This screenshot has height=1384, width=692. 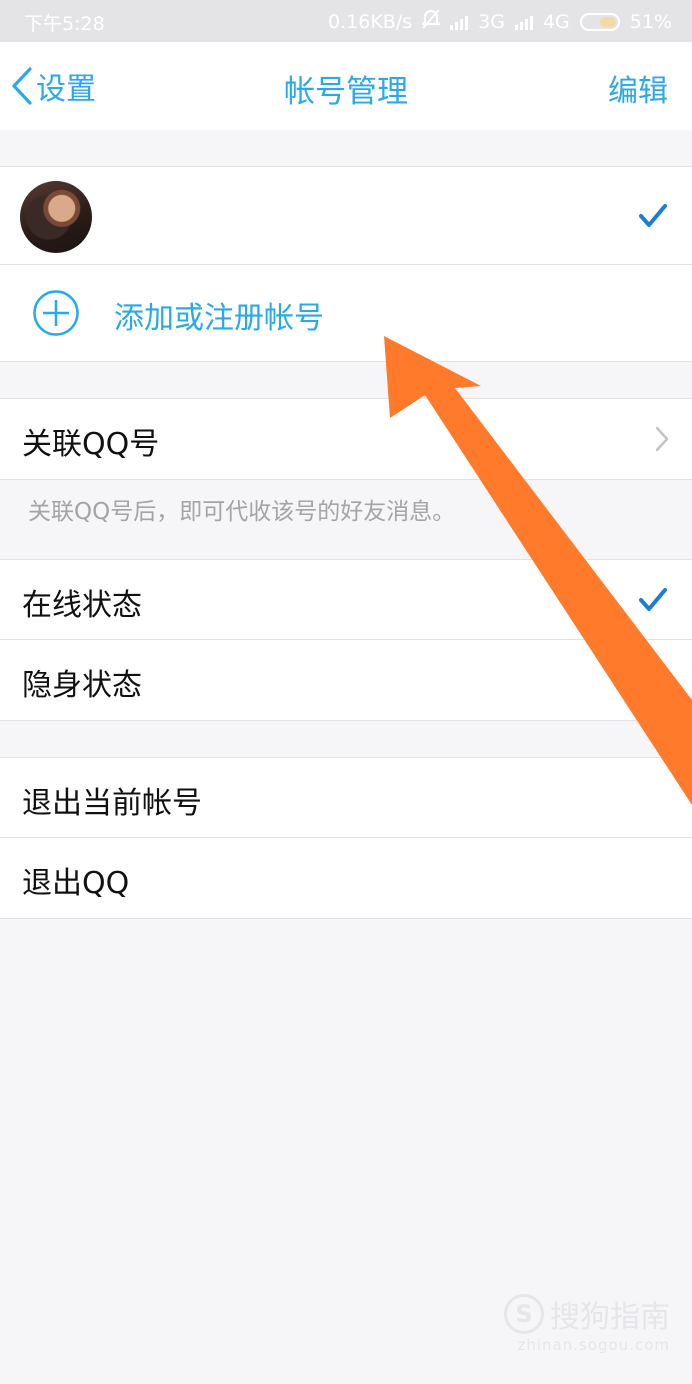 I want to click on status-group: 在线状态 隐身状态, so click(x=346, y=640).